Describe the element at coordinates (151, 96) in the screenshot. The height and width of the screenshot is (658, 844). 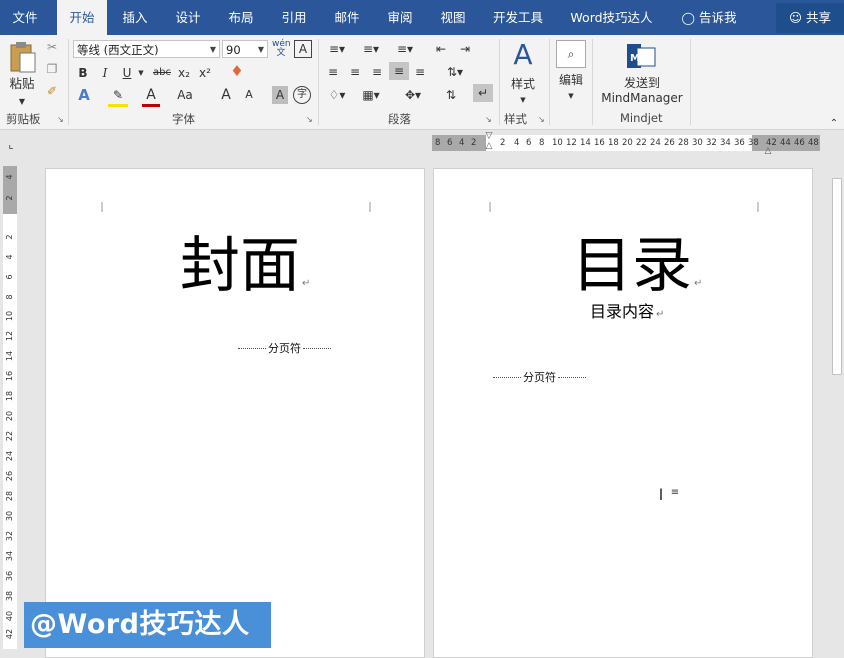
I see `font-color-button: A` at that location.